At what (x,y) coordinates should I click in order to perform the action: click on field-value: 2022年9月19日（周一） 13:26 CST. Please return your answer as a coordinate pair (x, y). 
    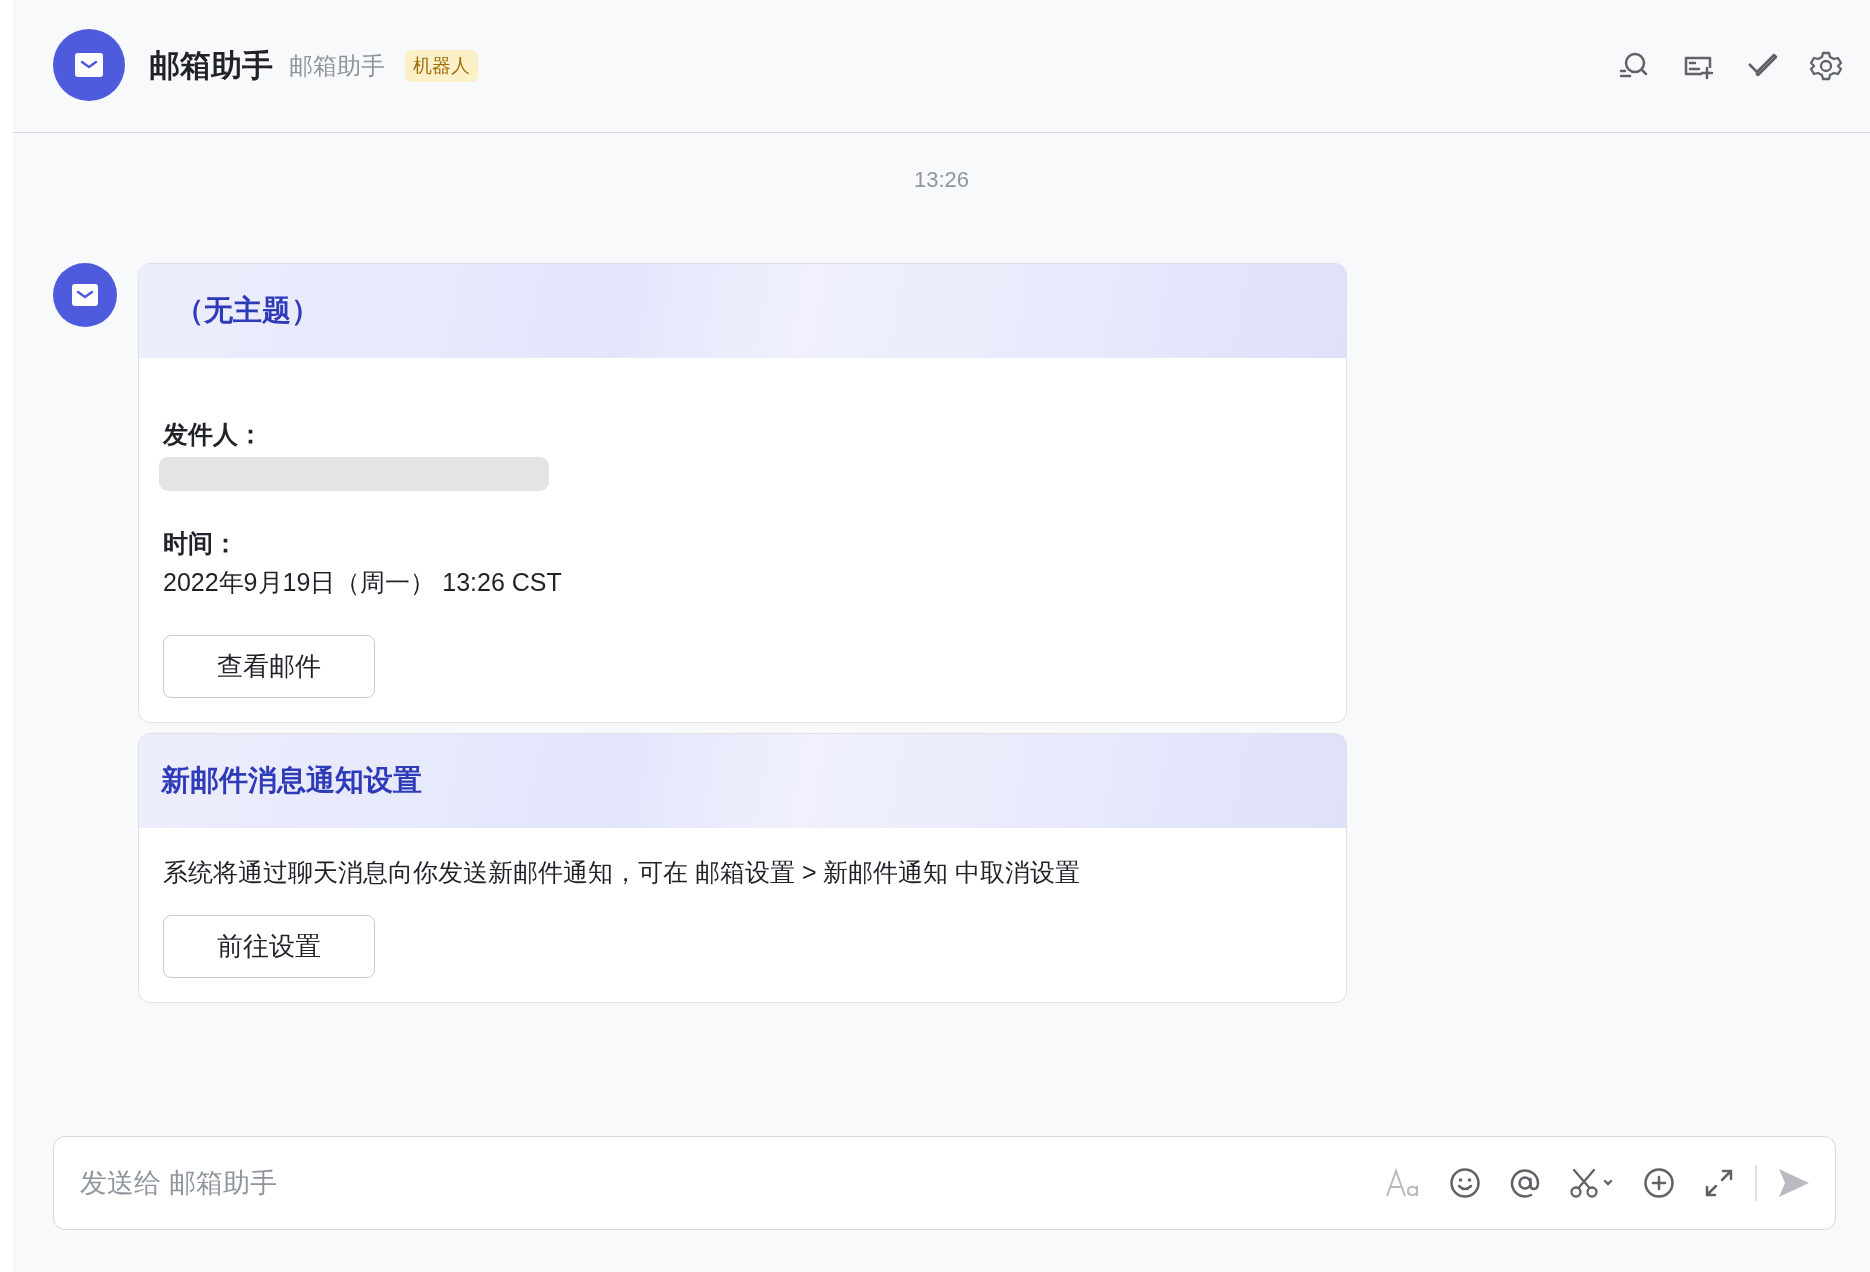
    Looking at the image, I should click on (362, 582).